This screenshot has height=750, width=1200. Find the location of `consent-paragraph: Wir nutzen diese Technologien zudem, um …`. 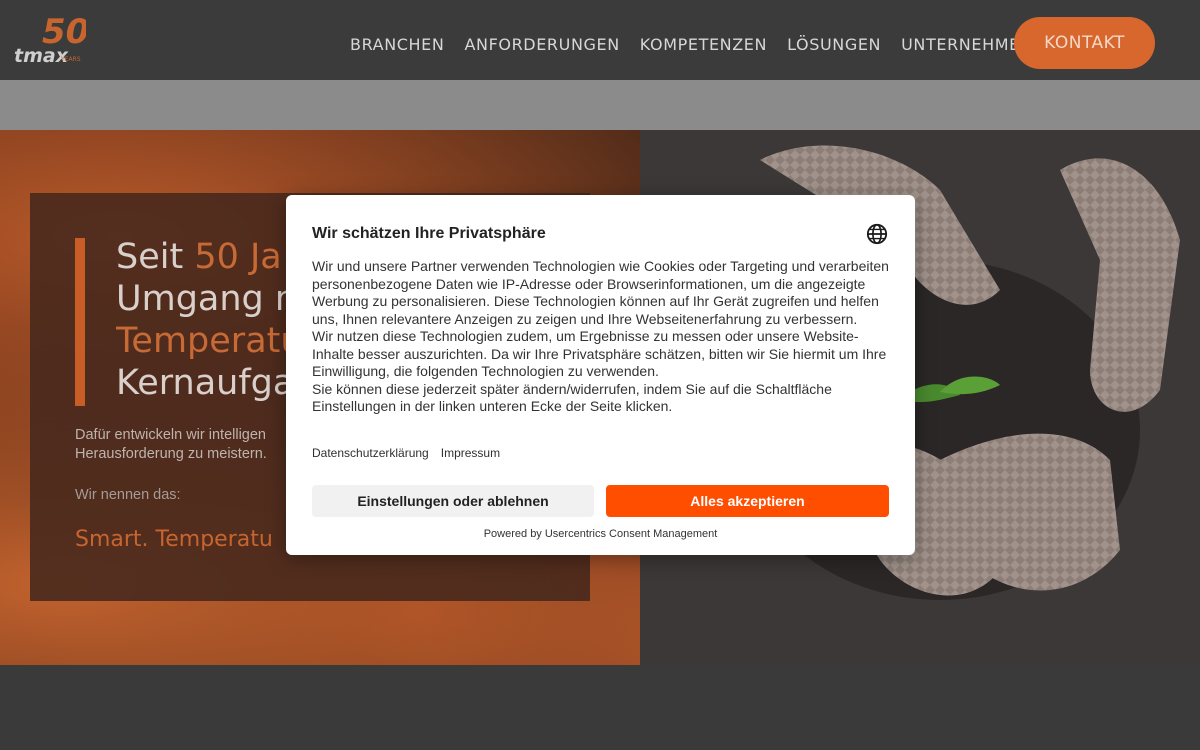

consent-paragraph: Wir nutzen diese Technologien zudem, um … is located at coordinates (599, 353).